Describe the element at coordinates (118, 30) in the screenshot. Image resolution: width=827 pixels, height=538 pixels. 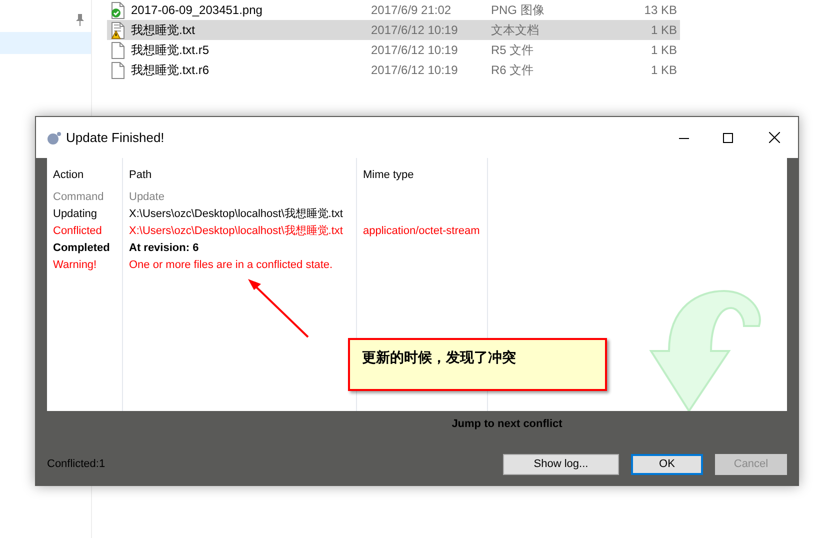
I see `conflict-file-icon` at that location.